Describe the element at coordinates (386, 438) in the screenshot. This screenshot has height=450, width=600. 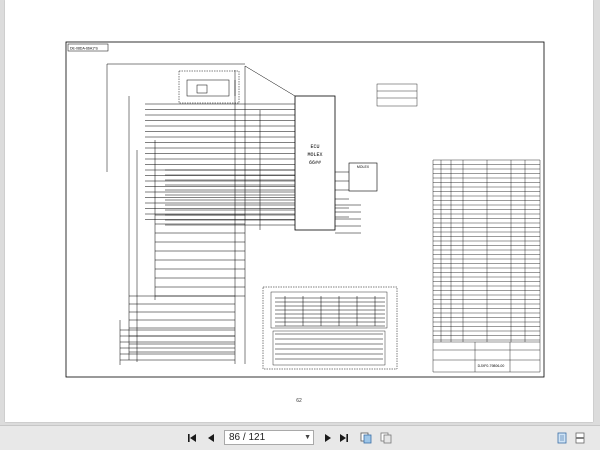
I see `side-by-side-icon` at that location.